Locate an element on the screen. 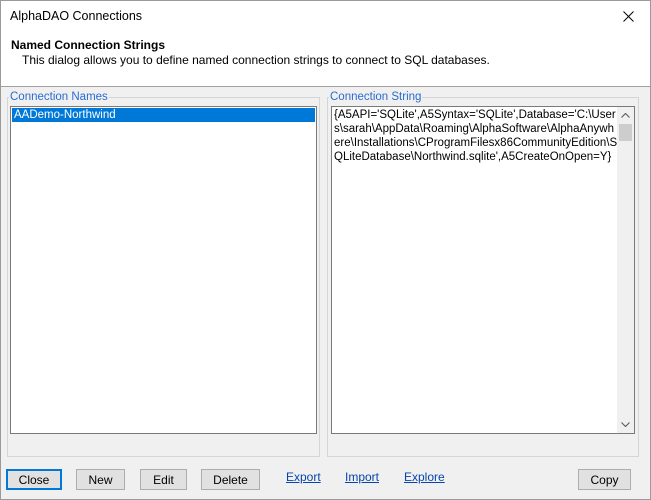  scroll-down-button is located at coordinates (625, 424).